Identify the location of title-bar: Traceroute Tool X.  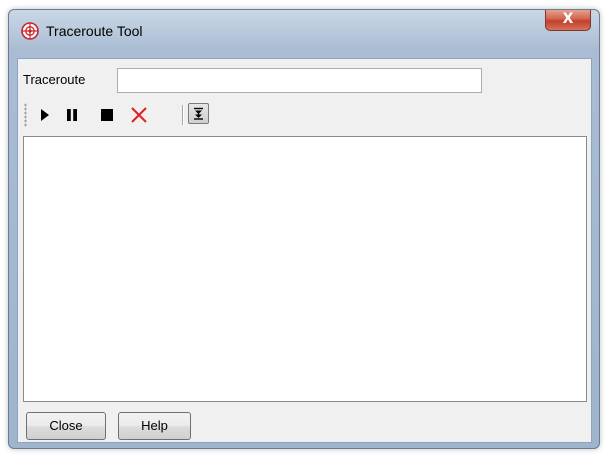
(304, 30).